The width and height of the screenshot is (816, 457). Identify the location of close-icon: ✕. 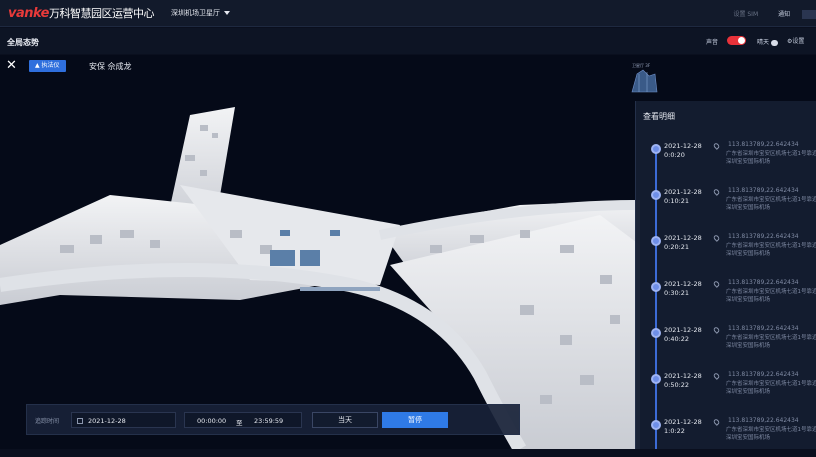
(11, 65).